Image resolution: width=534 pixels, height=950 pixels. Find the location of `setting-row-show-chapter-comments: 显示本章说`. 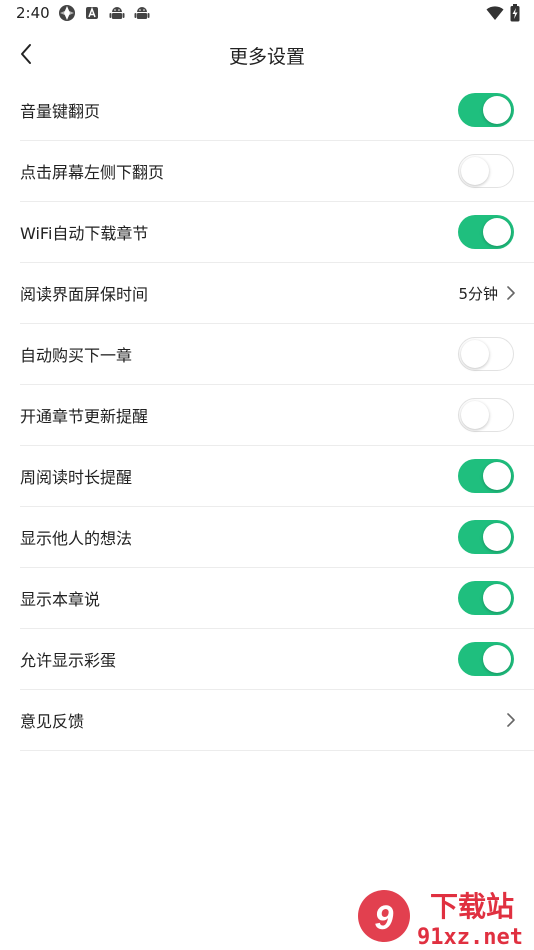

setting-row-show-chapter-comments: 显示本章说 is located at coordinates (277, 598).